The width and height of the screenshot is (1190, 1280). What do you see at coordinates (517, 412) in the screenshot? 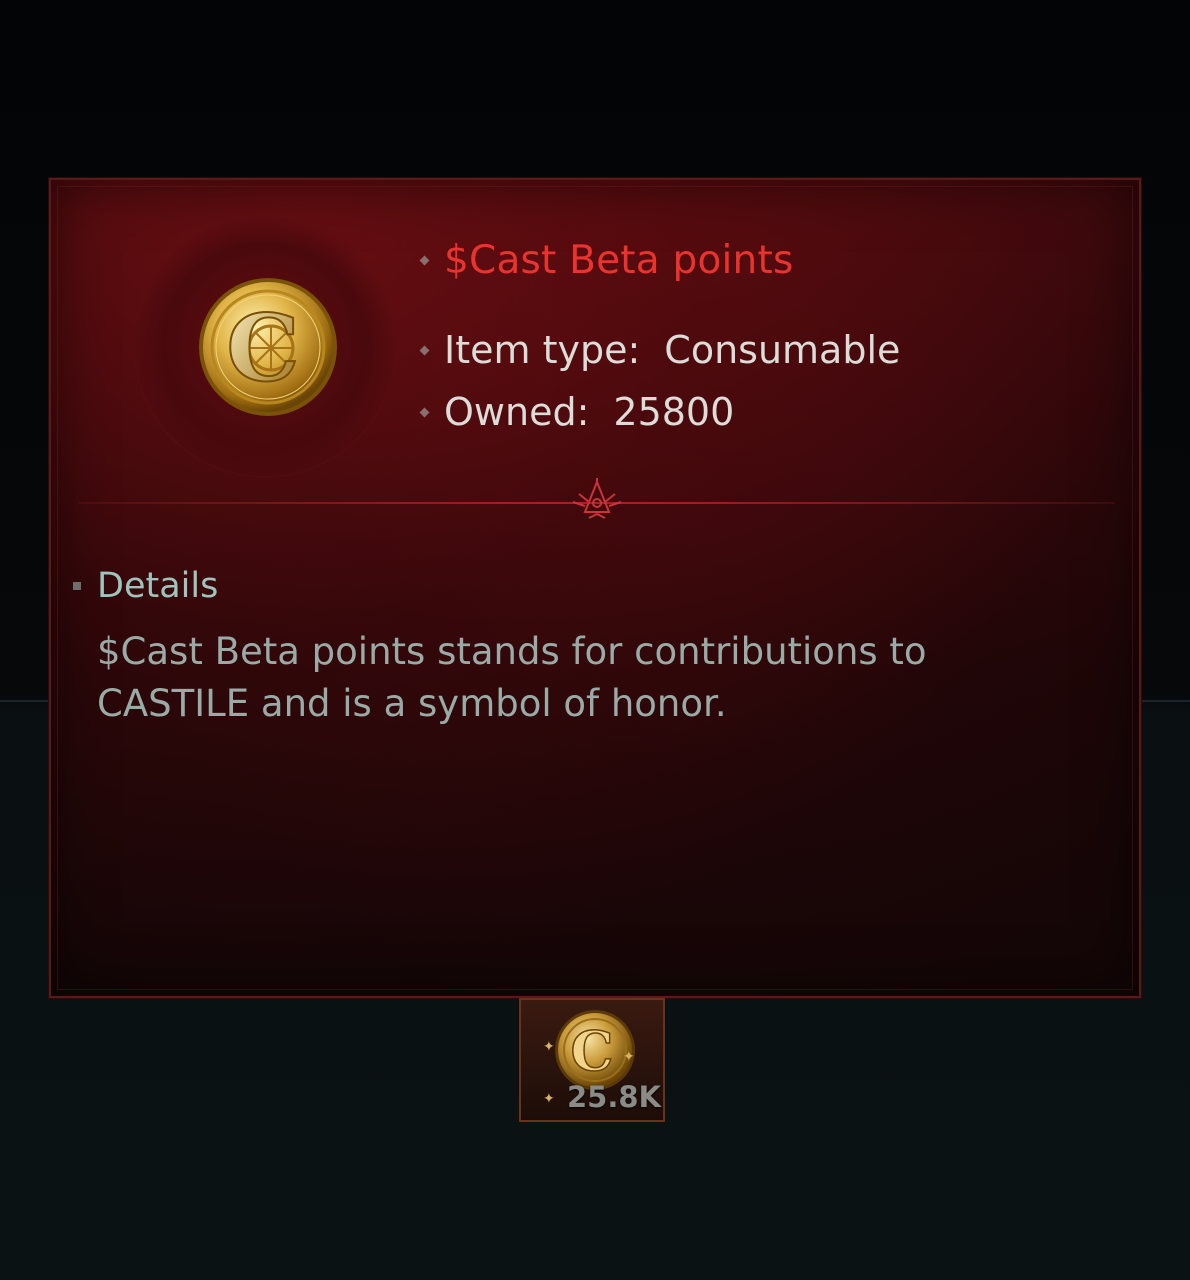
I see `owned-label: Owned:` at bounding box center [517, 412].